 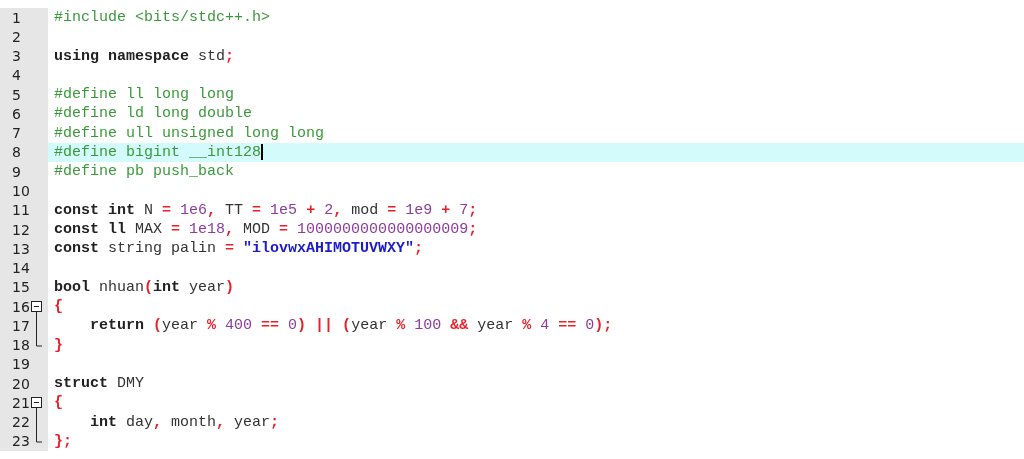 What do you see at coordinates (144, 95) in the screenshot?
I see `code-line: #define ll long long` at bounding box center [144, 95].